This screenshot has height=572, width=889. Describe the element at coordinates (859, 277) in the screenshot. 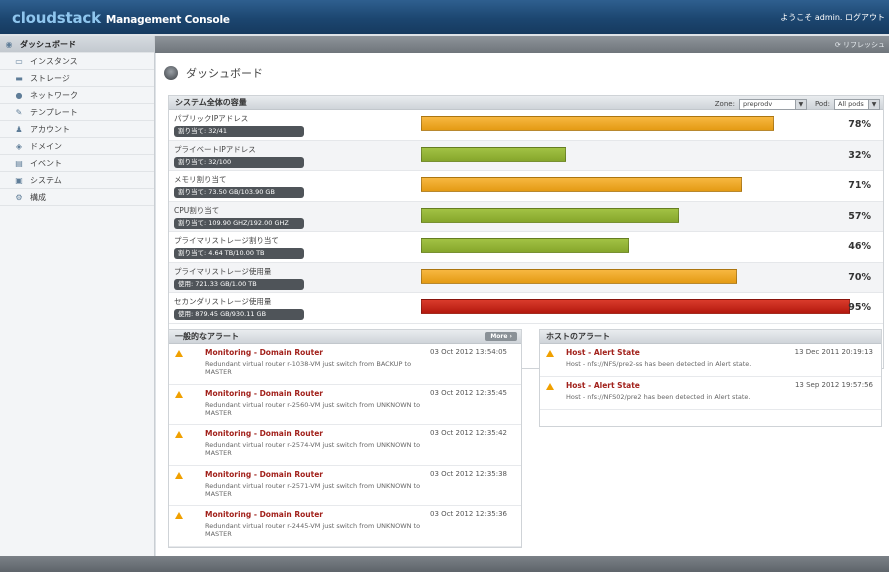

I see `capacity-percent: 70%` at that location.